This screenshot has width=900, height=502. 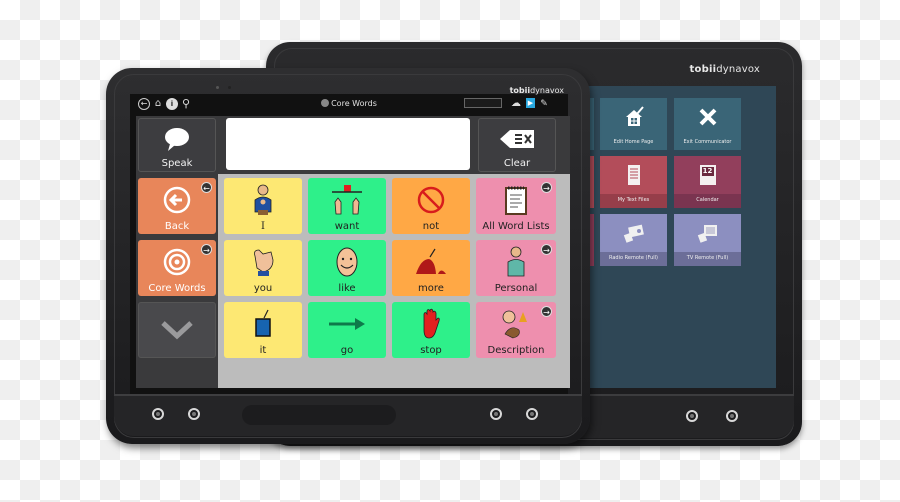 I want to click on speak-button: Speak, so click(x=177, y=145).